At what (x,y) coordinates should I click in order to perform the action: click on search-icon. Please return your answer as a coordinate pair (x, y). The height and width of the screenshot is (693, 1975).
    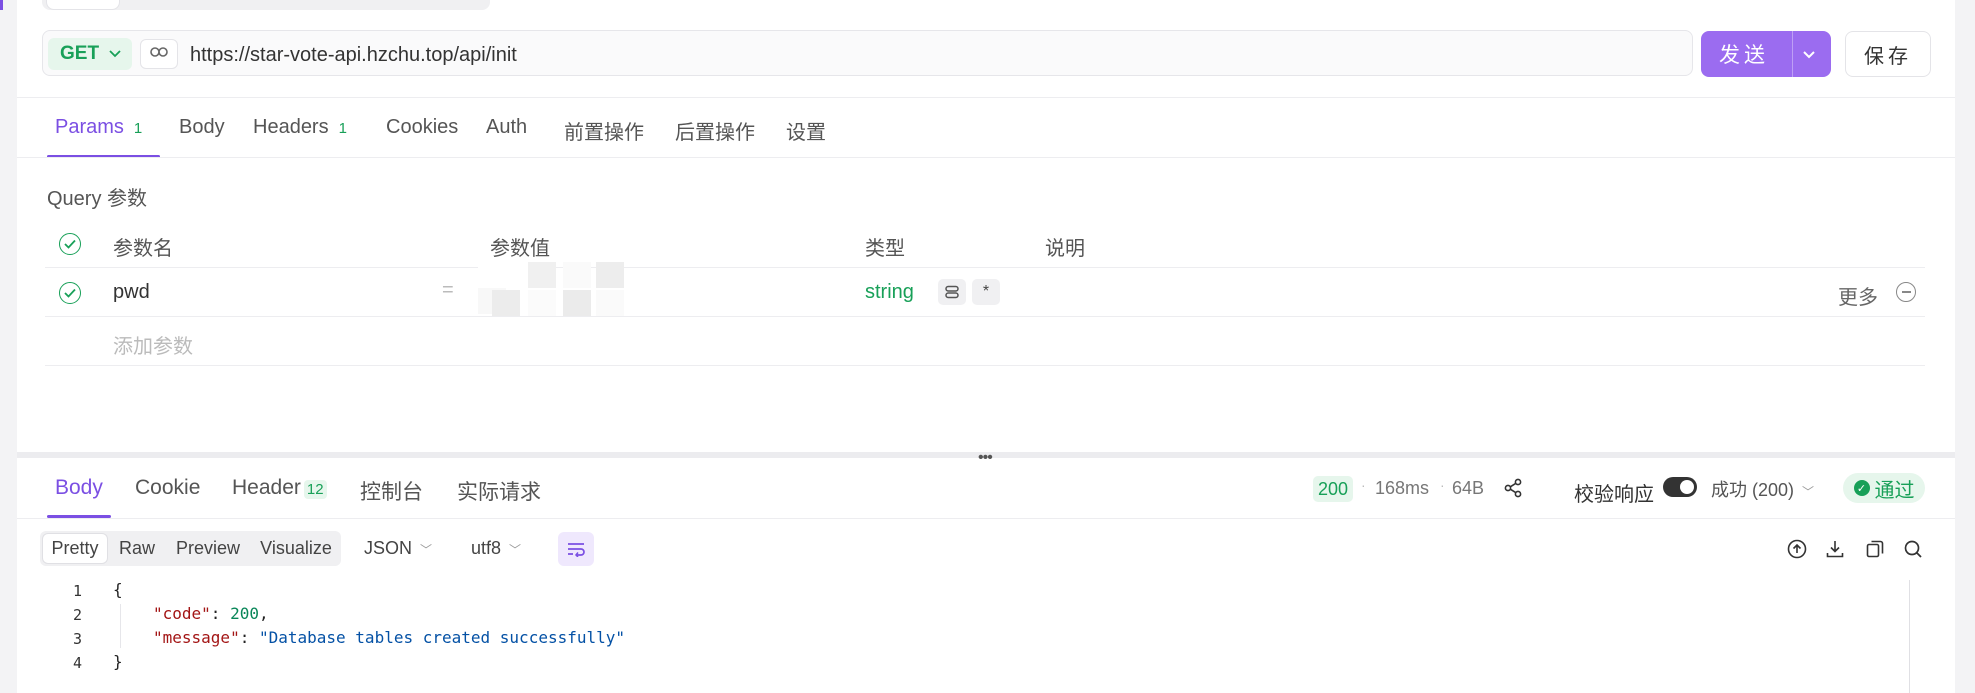
    Looking at the image, I should click on (1913, 549).